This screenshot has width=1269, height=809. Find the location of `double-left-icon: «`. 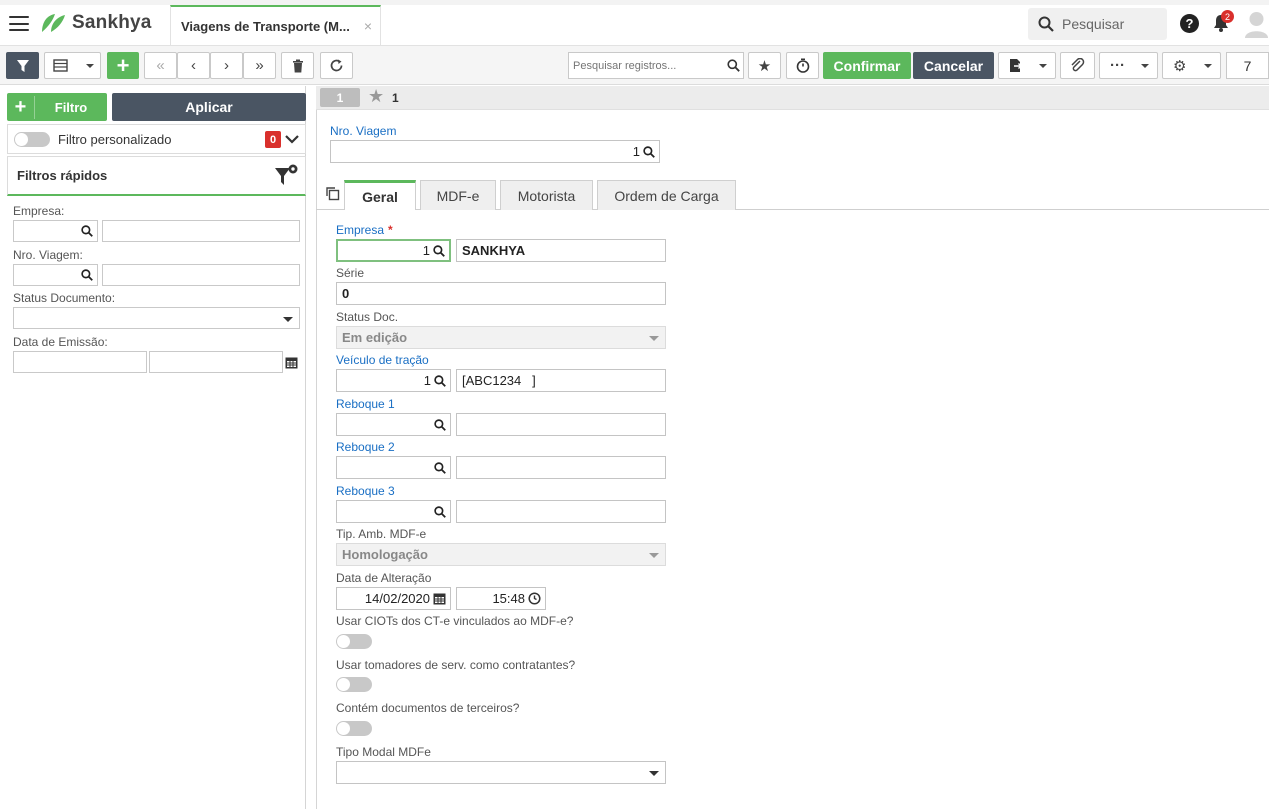

double-left-icon: « is located at coordinates (160, 65).